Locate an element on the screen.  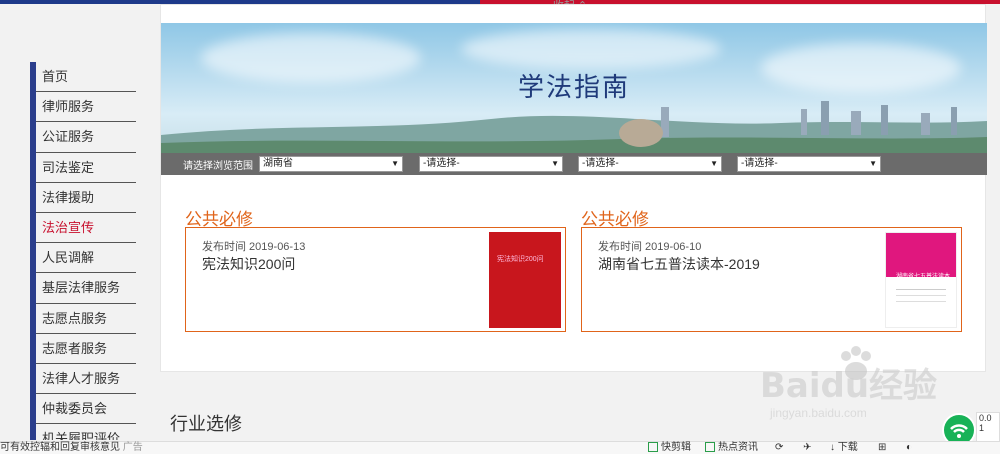
status-text: 可有效控辐和回复审核意见 广告 is located at coordinates (71, 447).